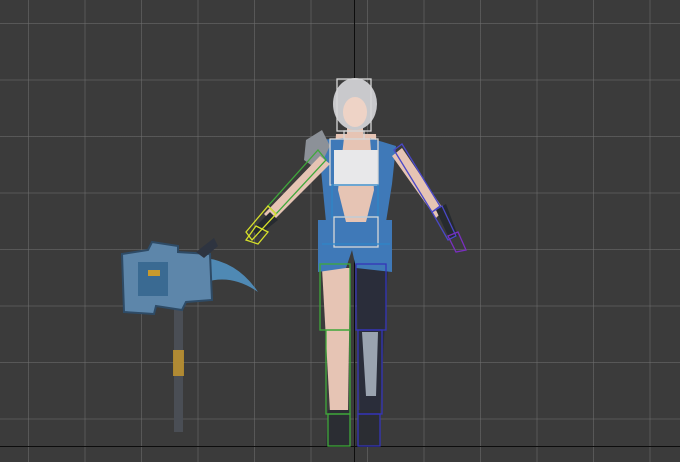  What do you see at coordinates (189, 335) in the screenshot?
I see `weapon-hammer` at bounding box center [189, 335].